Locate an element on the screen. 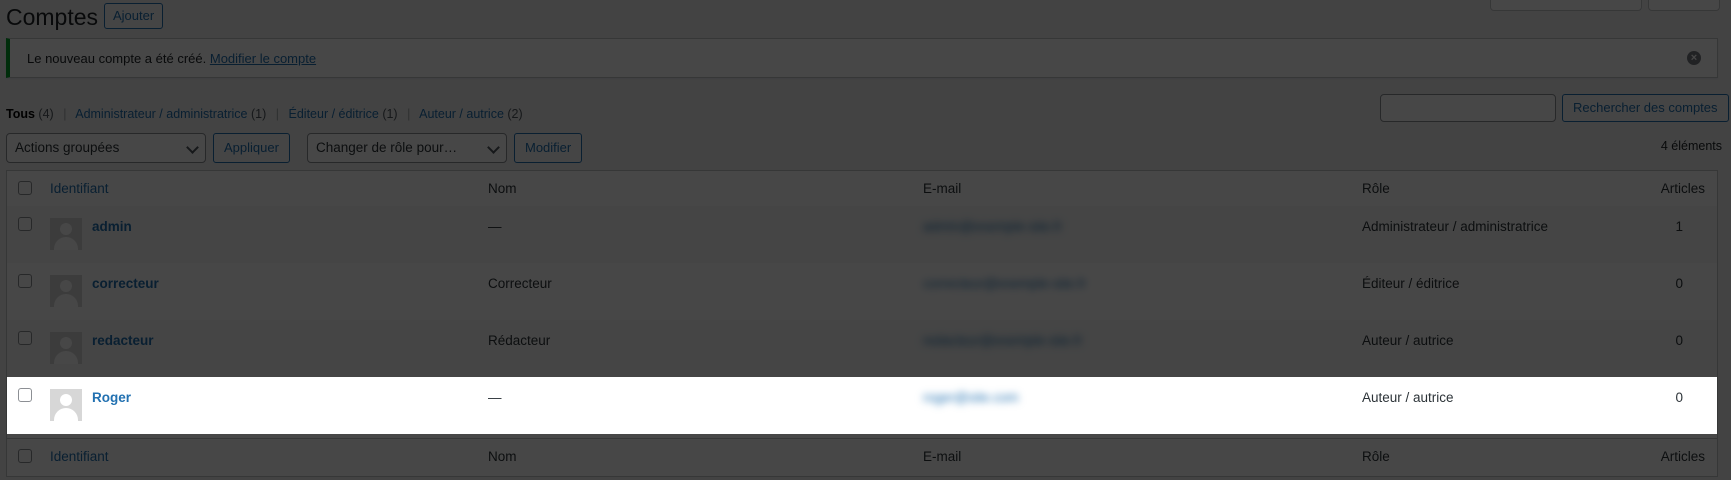  posts-count: 1 is located at coordinates (1679, 226).